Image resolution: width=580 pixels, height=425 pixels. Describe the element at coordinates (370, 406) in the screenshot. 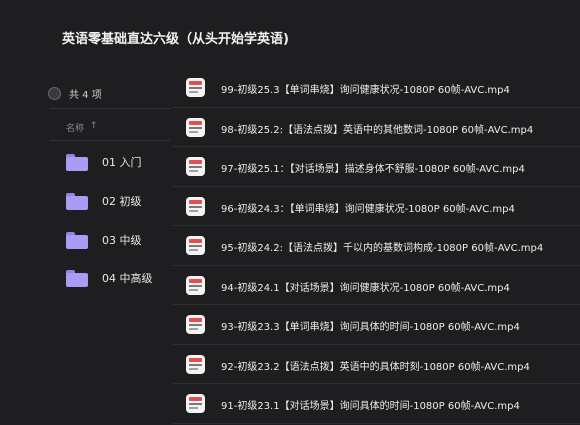

I see `file-name: 91-初级23.1【对话场景】询问具体的时间-1080P 60帧-AVC.mp4` at that location.